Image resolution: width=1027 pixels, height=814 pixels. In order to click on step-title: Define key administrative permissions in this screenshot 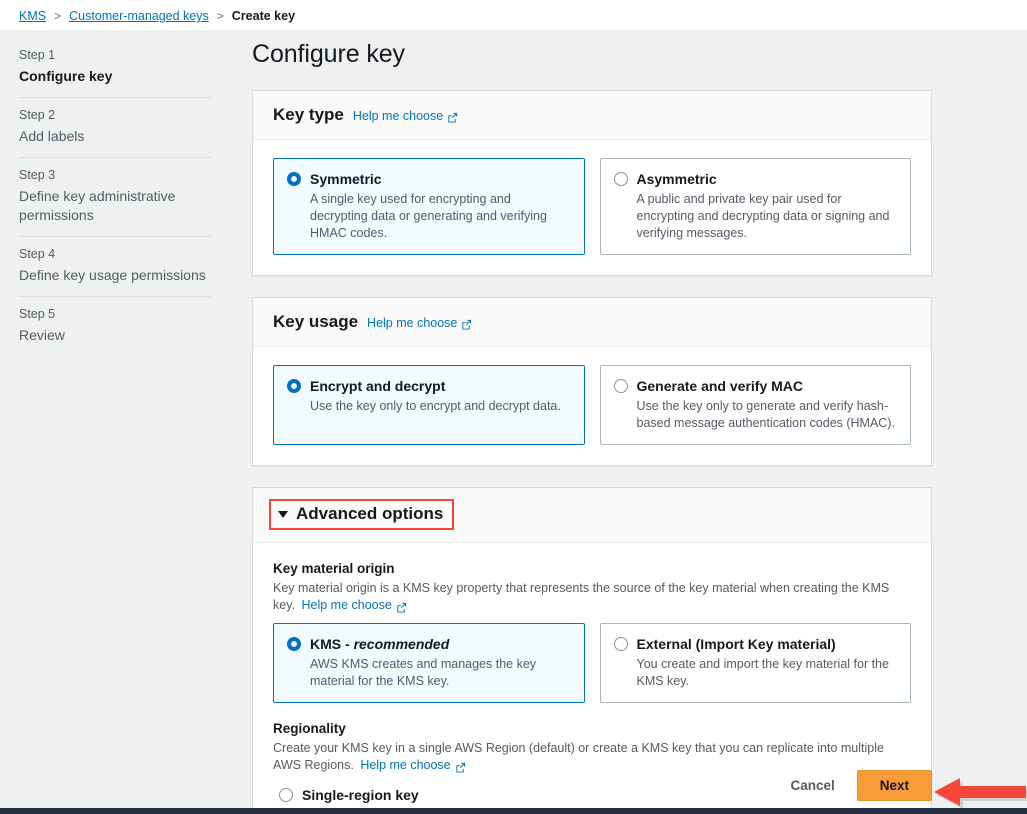, I will do `click(97, 205)`.